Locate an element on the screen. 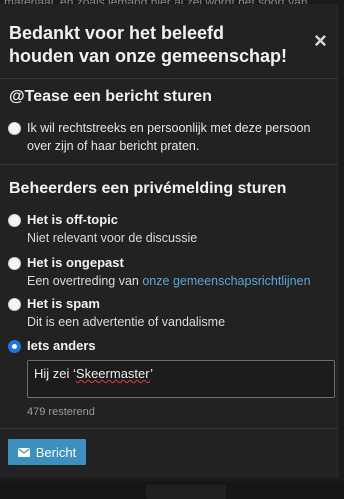  option-something-else-title: Iets anders is located at coordinates (61, 345).